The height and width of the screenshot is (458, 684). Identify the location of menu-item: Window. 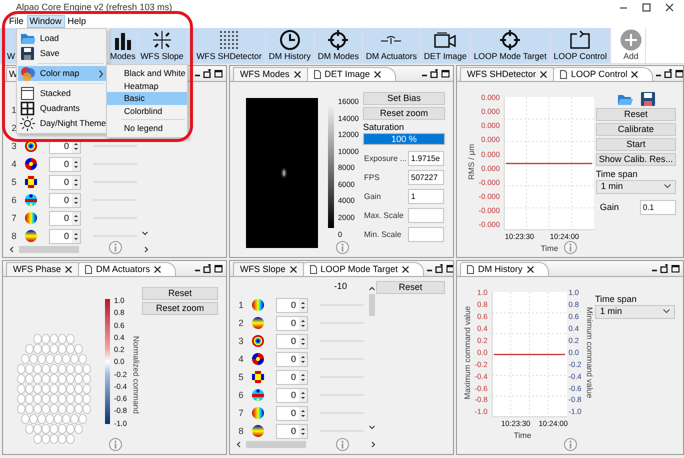
(45, 21).